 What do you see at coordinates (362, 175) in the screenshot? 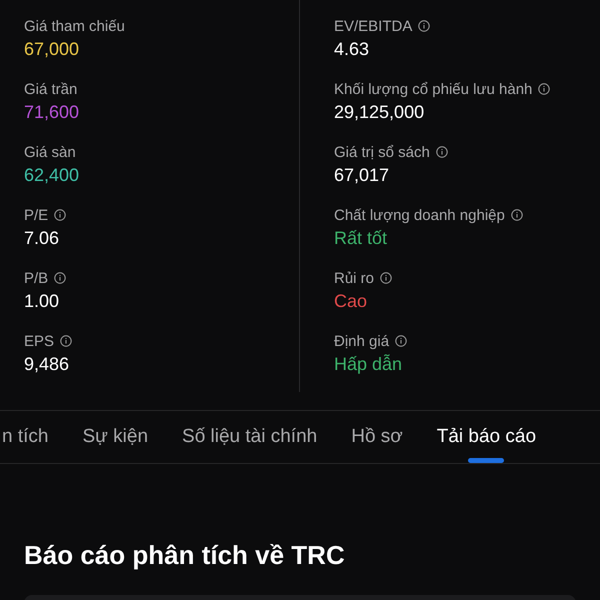
I see `metric-value: 67,017` at bounding box center [362, 175].